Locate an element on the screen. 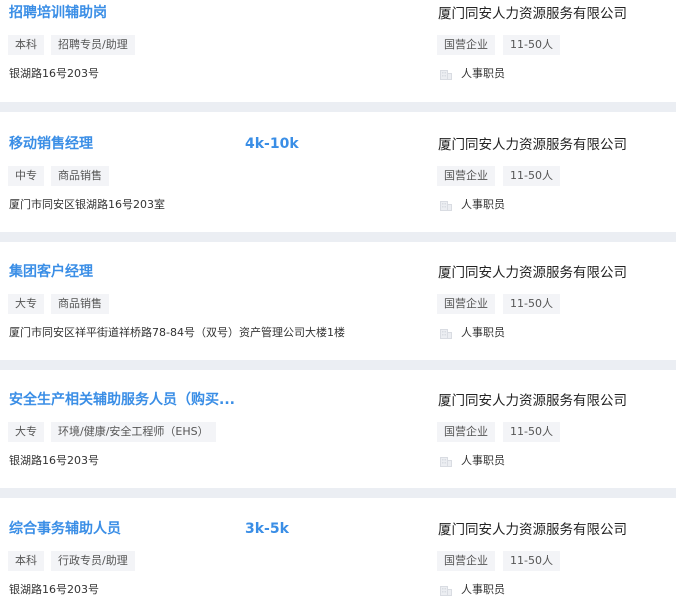 The image size is (676, 609). job-salary: 3k-5k is located at coordinates (267, 529).